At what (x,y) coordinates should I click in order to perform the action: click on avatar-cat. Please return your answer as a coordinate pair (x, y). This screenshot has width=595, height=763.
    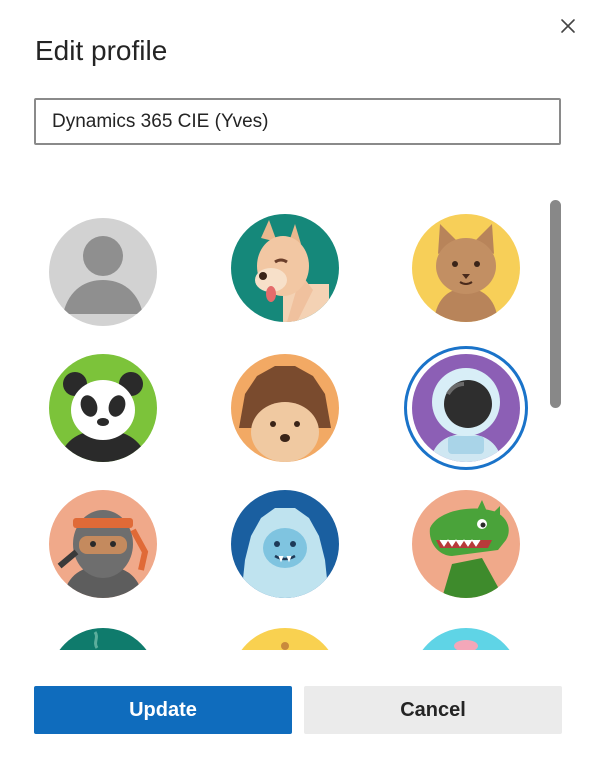
    Looking at the image, I should click on (466, 268).